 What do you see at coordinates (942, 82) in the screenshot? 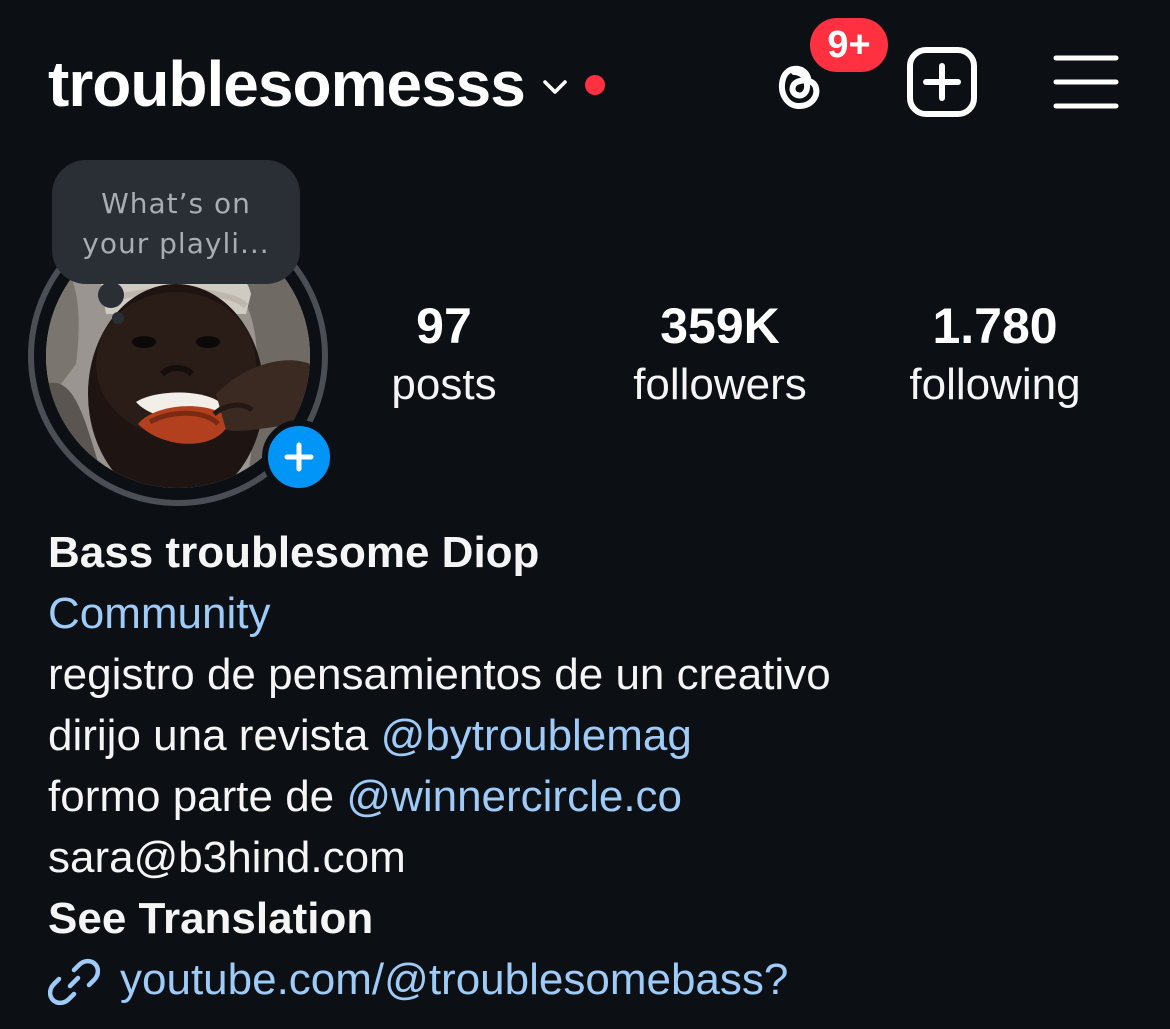
I see `new-post-icon` at bounding box center [942, 82].